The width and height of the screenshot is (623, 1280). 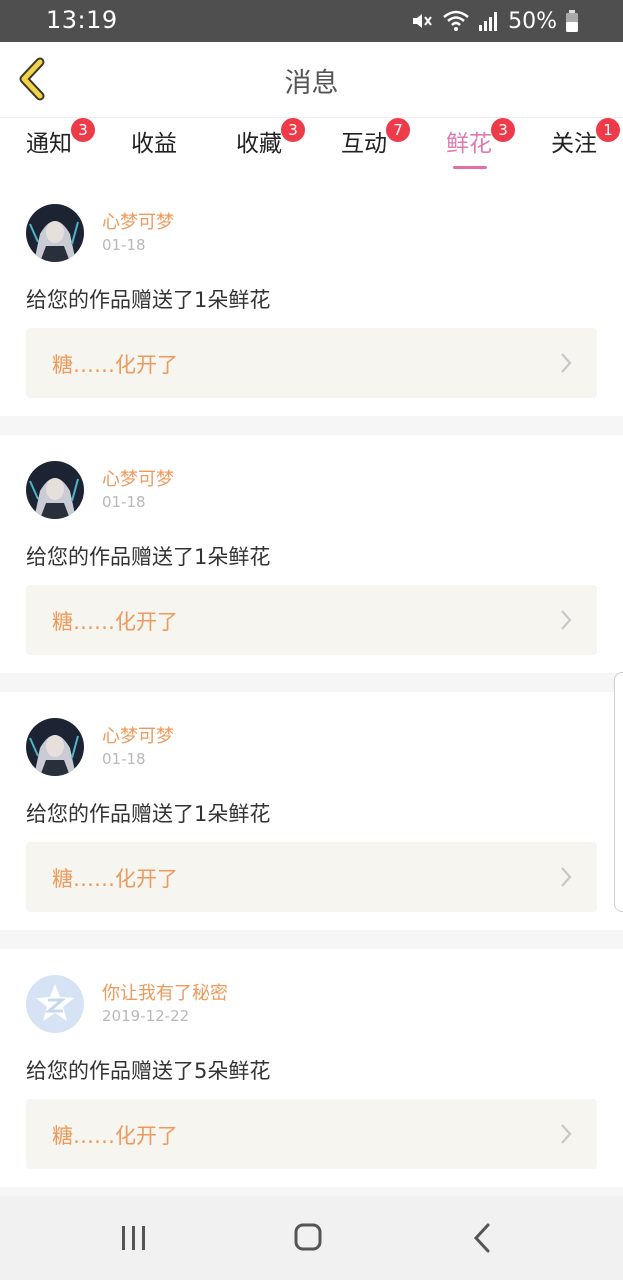 What do you see at coordinates (264, 144) in the screenshot?
I see `tab-favorites: 收藏 3` at bounding box center [264, 144].